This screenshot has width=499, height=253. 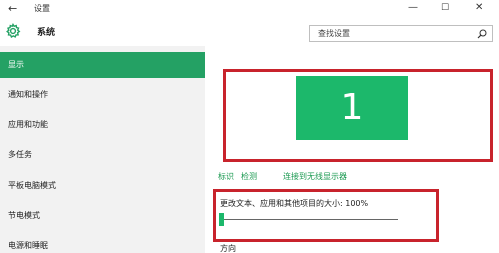 I want to click on scale-slider-thumb, so click(x=221, y=219).